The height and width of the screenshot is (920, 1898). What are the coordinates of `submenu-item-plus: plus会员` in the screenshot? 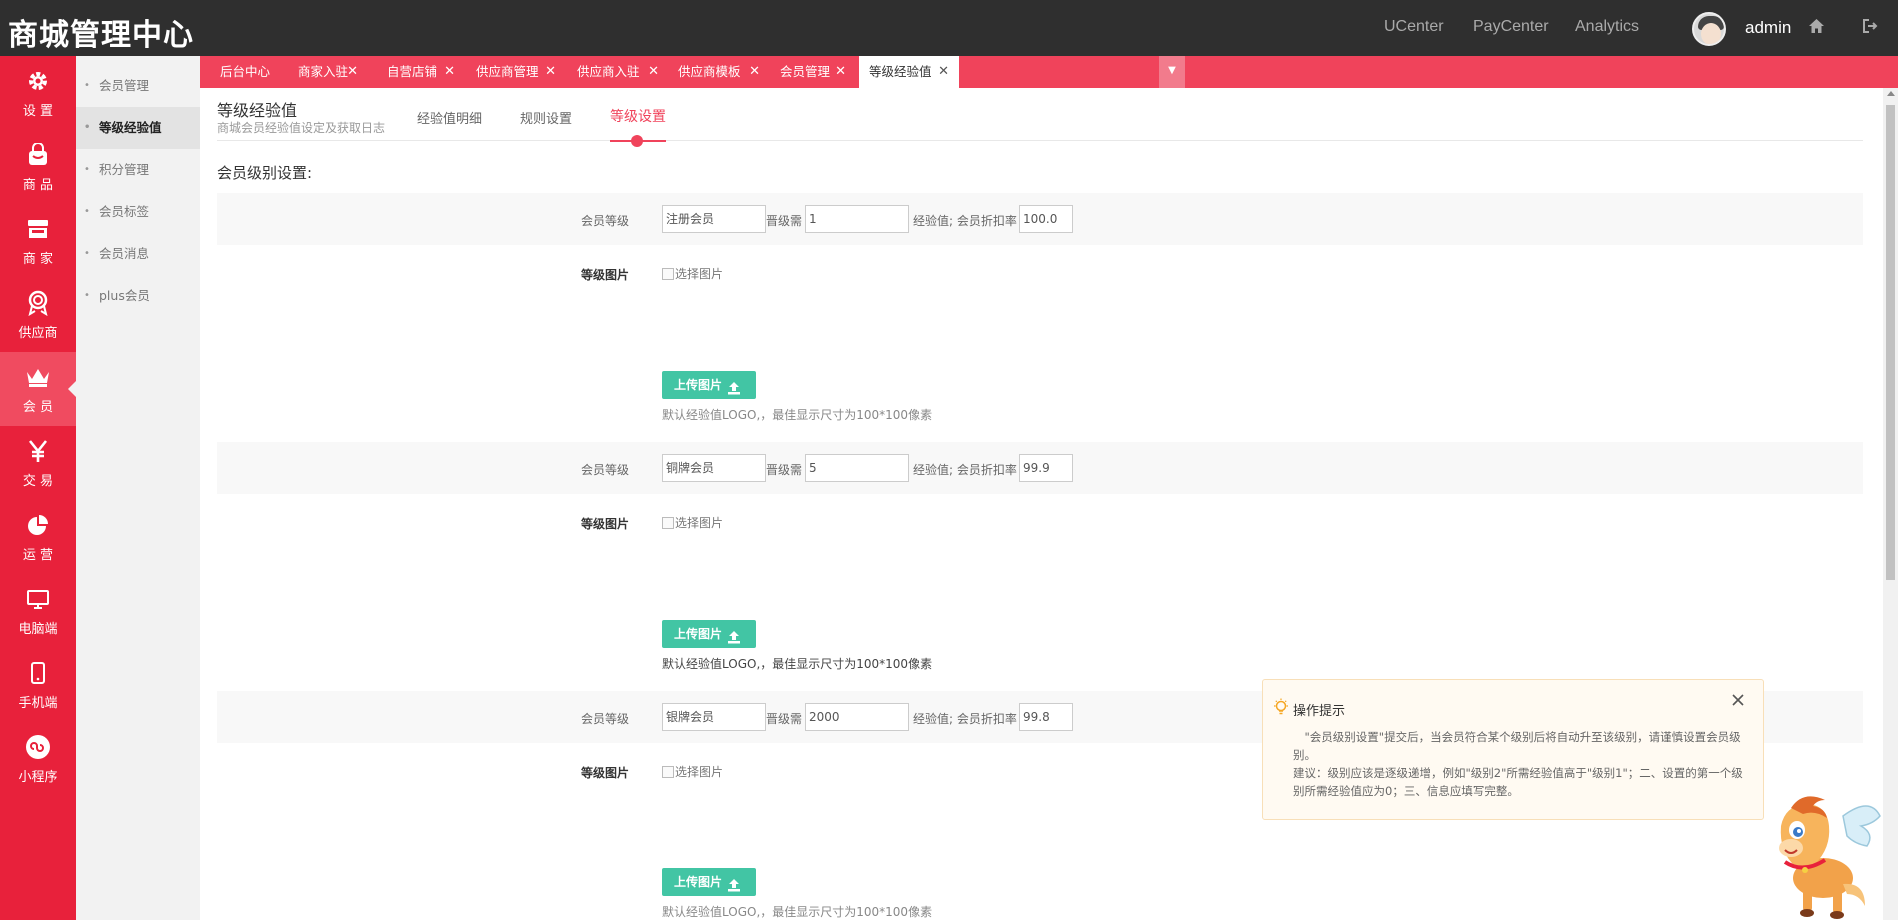 It's located at (138, 296).